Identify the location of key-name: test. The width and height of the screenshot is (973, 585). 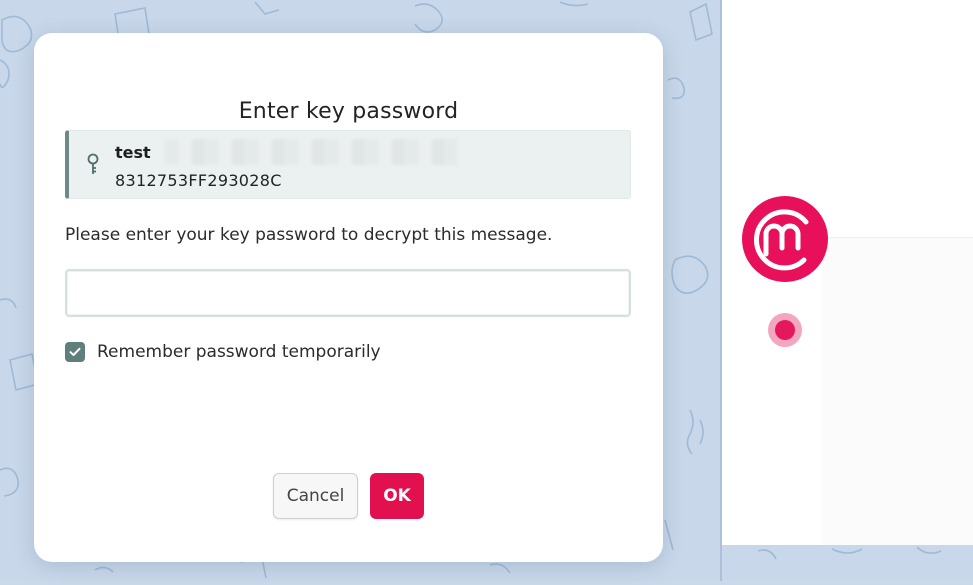
(133, 152).